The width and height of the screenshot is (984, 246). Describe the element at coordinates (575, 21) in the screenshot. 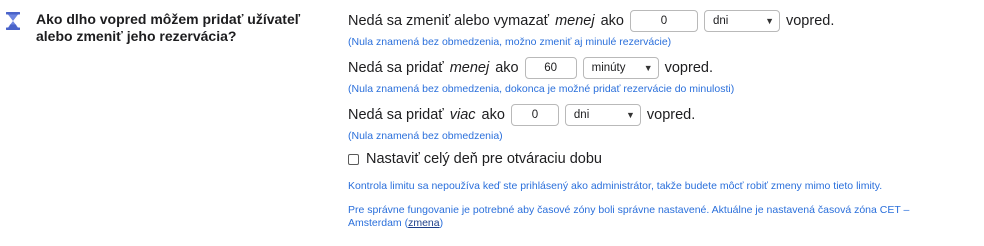

I see `row1-emphasis: menej` at that location.